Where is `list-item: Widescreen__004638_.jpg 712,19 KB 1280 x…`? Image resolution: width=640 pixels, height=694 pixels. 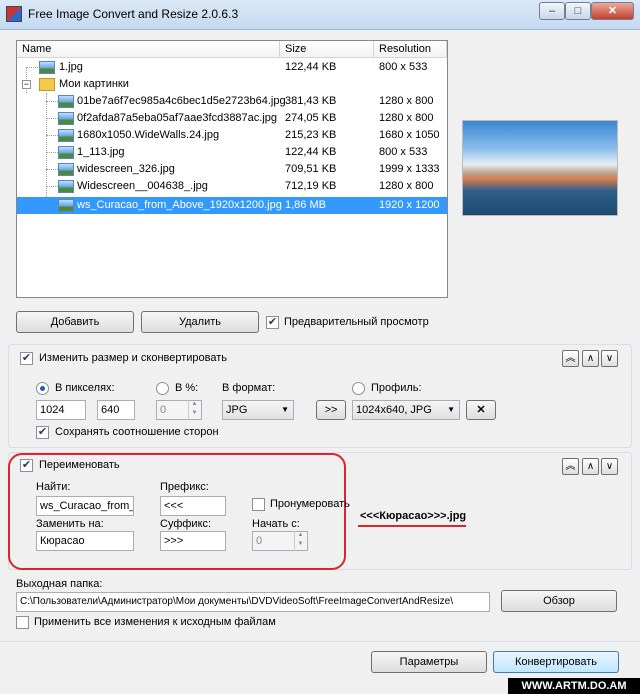 list-item: Widescreen__004638_.jpg 712,19 KB 1280 x… is located at coordinates (232, 186).